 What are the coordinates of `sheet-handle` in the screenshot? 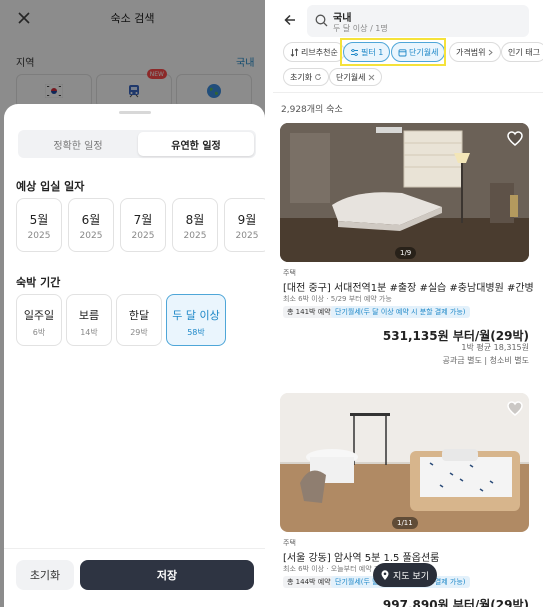 It's located at (135, 112).